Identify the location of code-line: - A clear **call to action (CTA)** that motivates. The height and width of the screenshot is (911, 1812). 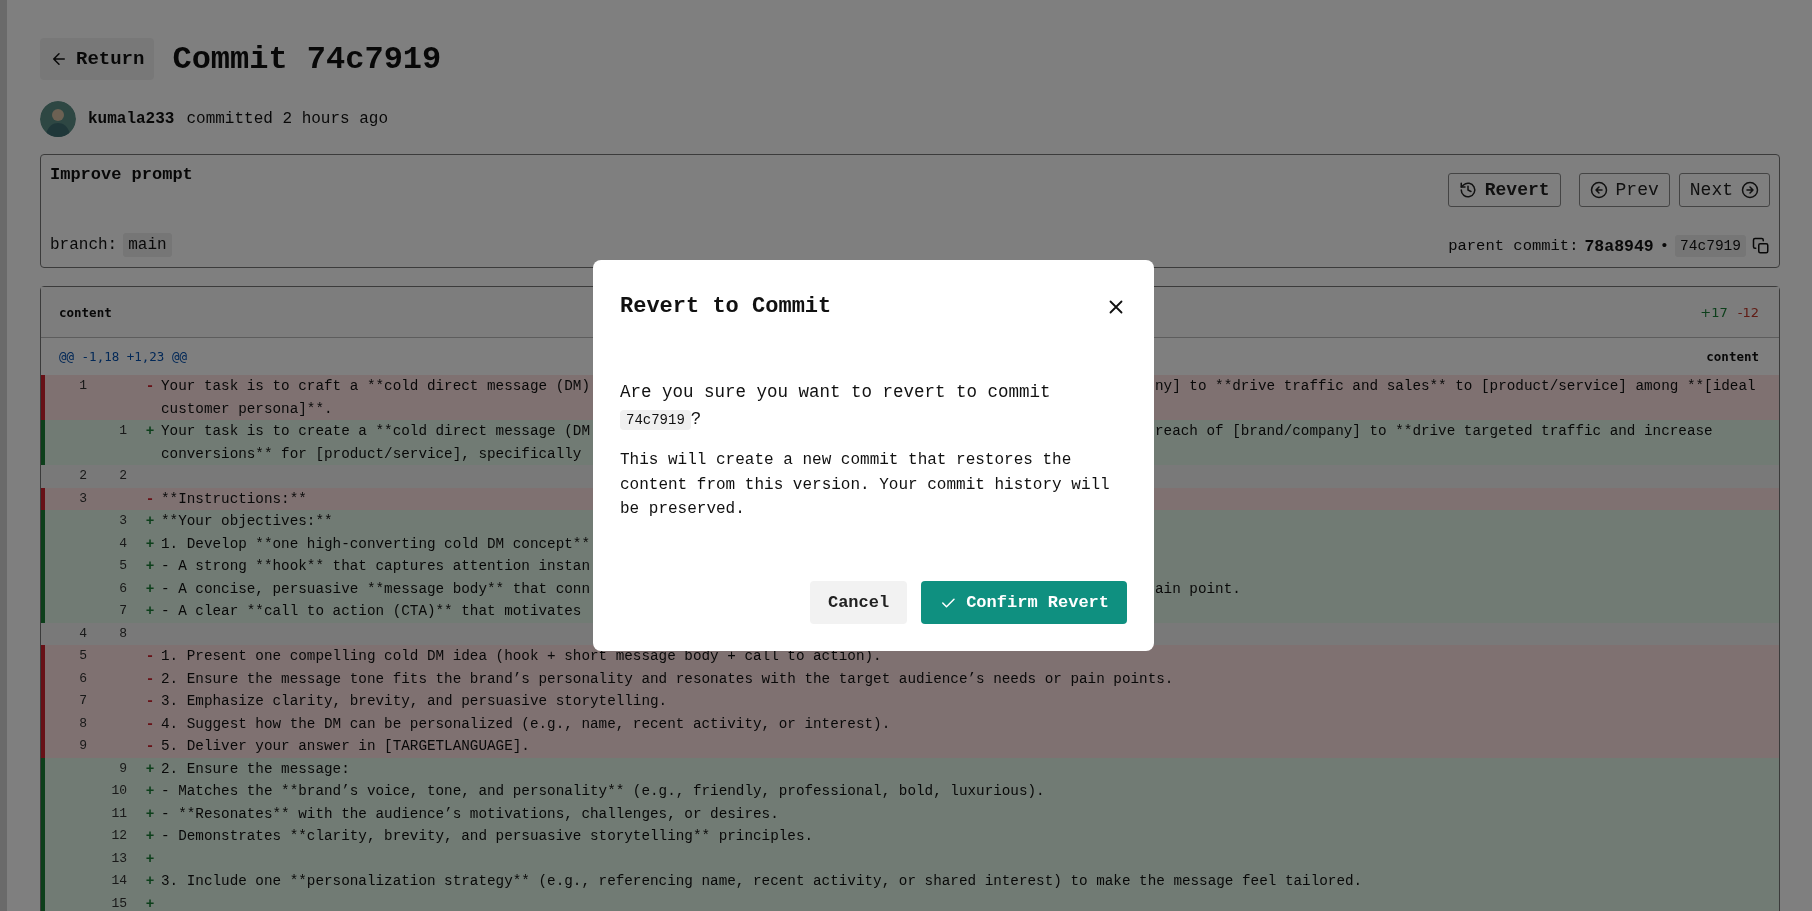
(371, 611).